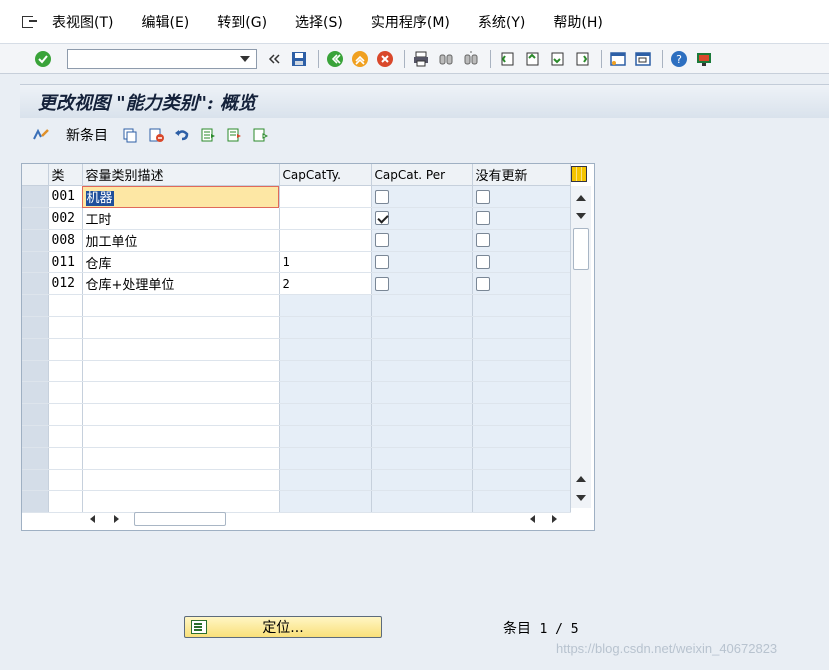 The image size is (829, 670). What do you see at coordinates (181, 175) in the screenshot?
I see `column-header-description: 容量类别描述` at bounding box center [181, 175].